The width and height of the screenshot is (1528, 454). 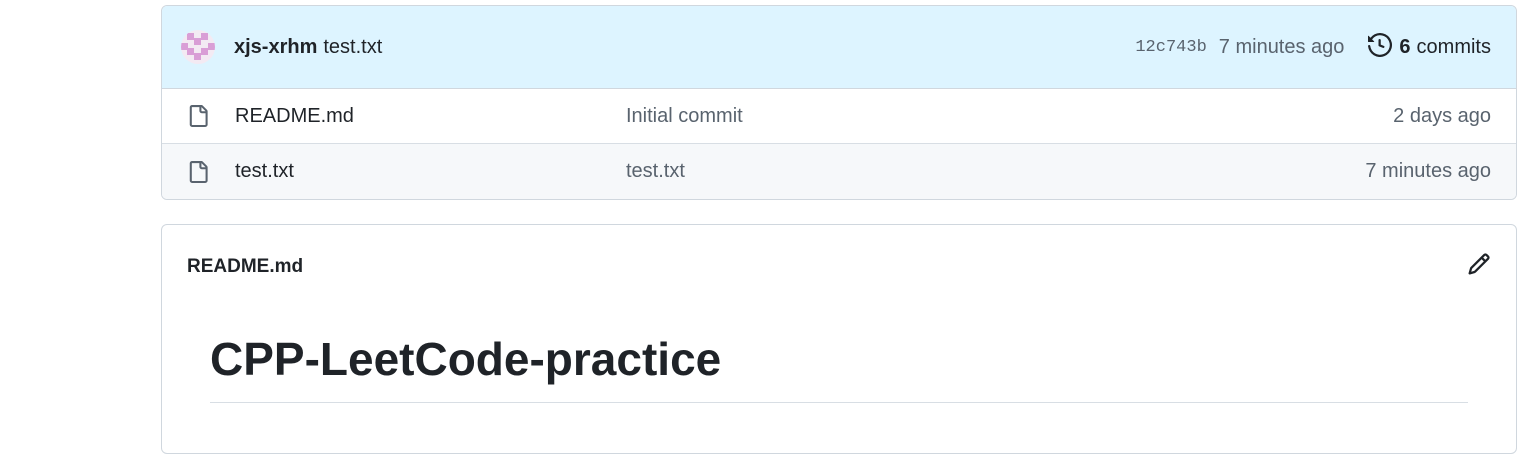 I want to click on pencil-icon, so click(x=1479, y=266).